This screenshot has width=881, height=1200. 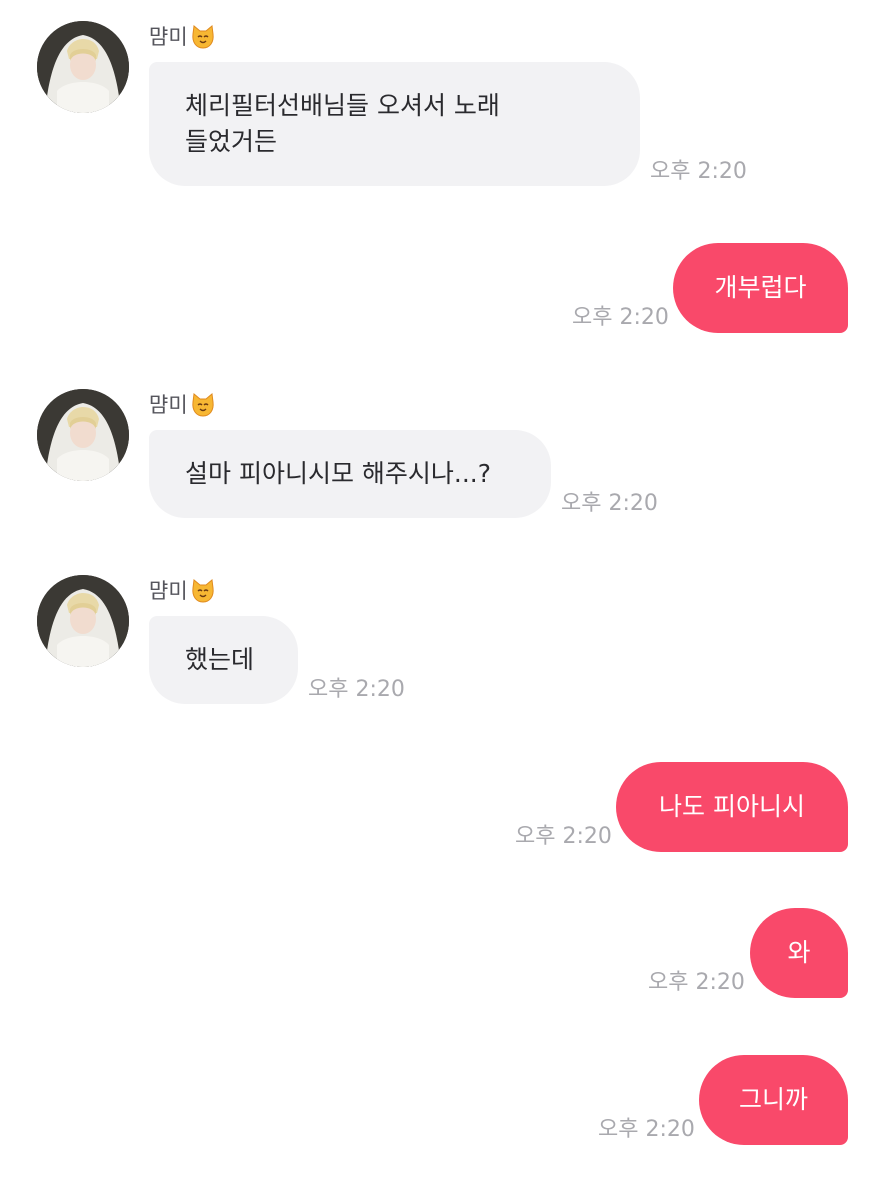 What do you see at coordinates (732, 807) in the screenshot?
I see `outgoing-message-bubble: 나도 피아니시` at bounding box center [732, 807].